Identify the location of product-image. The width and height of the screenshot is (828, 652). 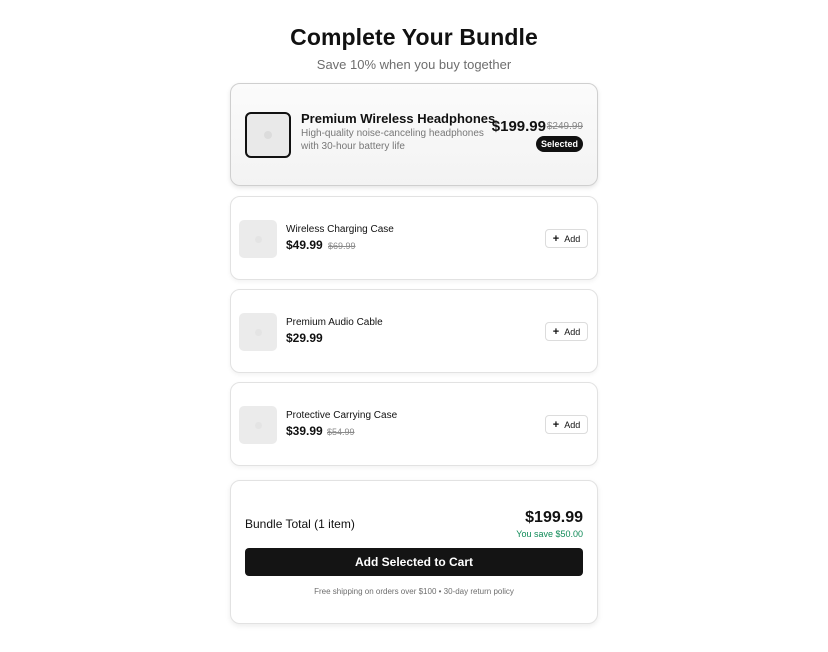
(268, 135).